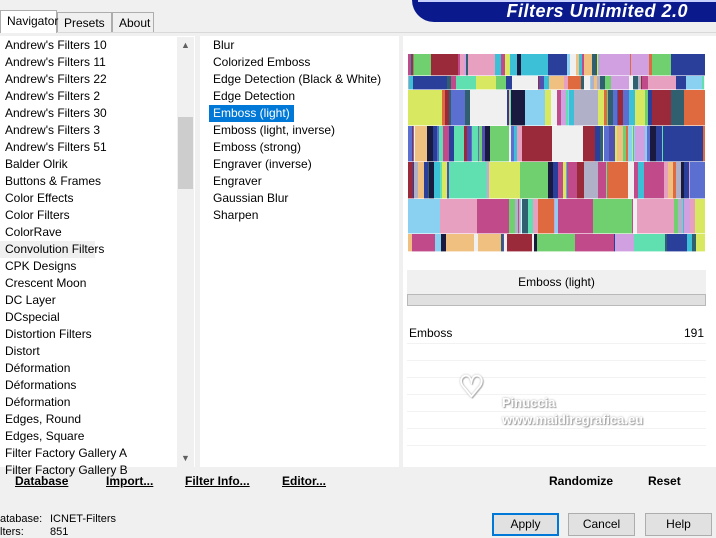 This screenshot has width=716, height=538. What do you see at coordinates (87, 334) in the screenshot?
I see `category-item: Distortion Filters` at bounding box center [87, 334].